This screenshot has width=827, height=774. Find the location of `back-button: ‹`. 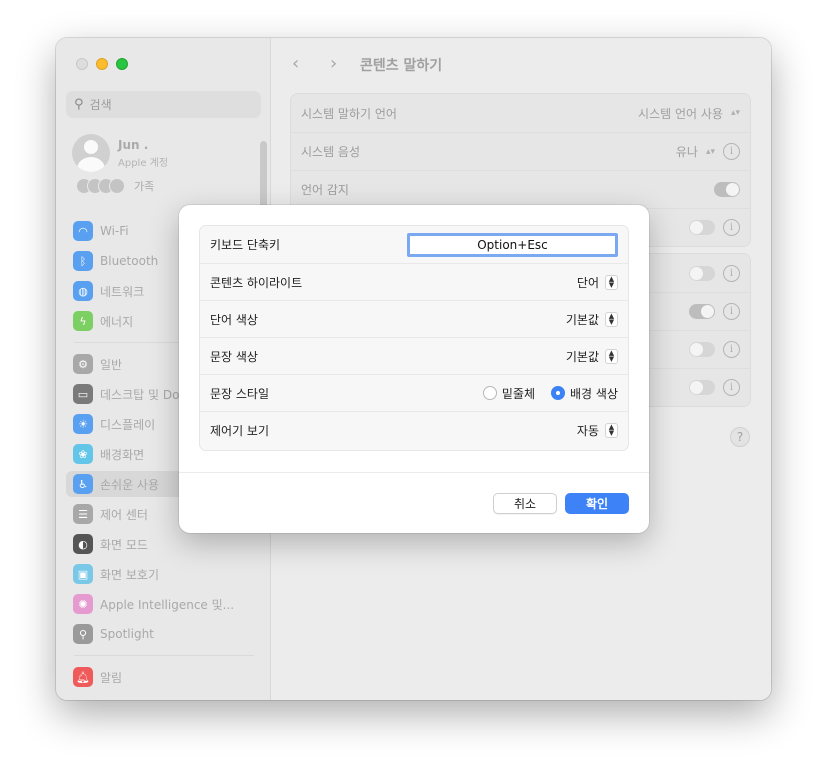

back-button: ‹ is located at coordinates (295, 63).